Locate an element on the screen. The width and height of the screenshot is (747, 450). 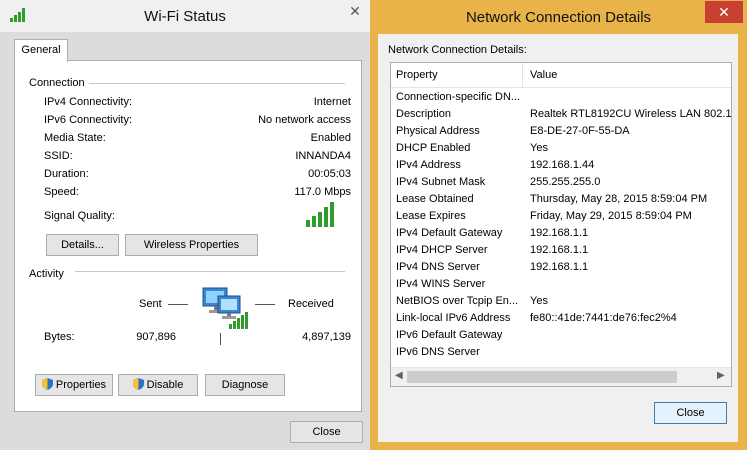
ssid-value: INNANDA4 is located at coordinates (323, 156).